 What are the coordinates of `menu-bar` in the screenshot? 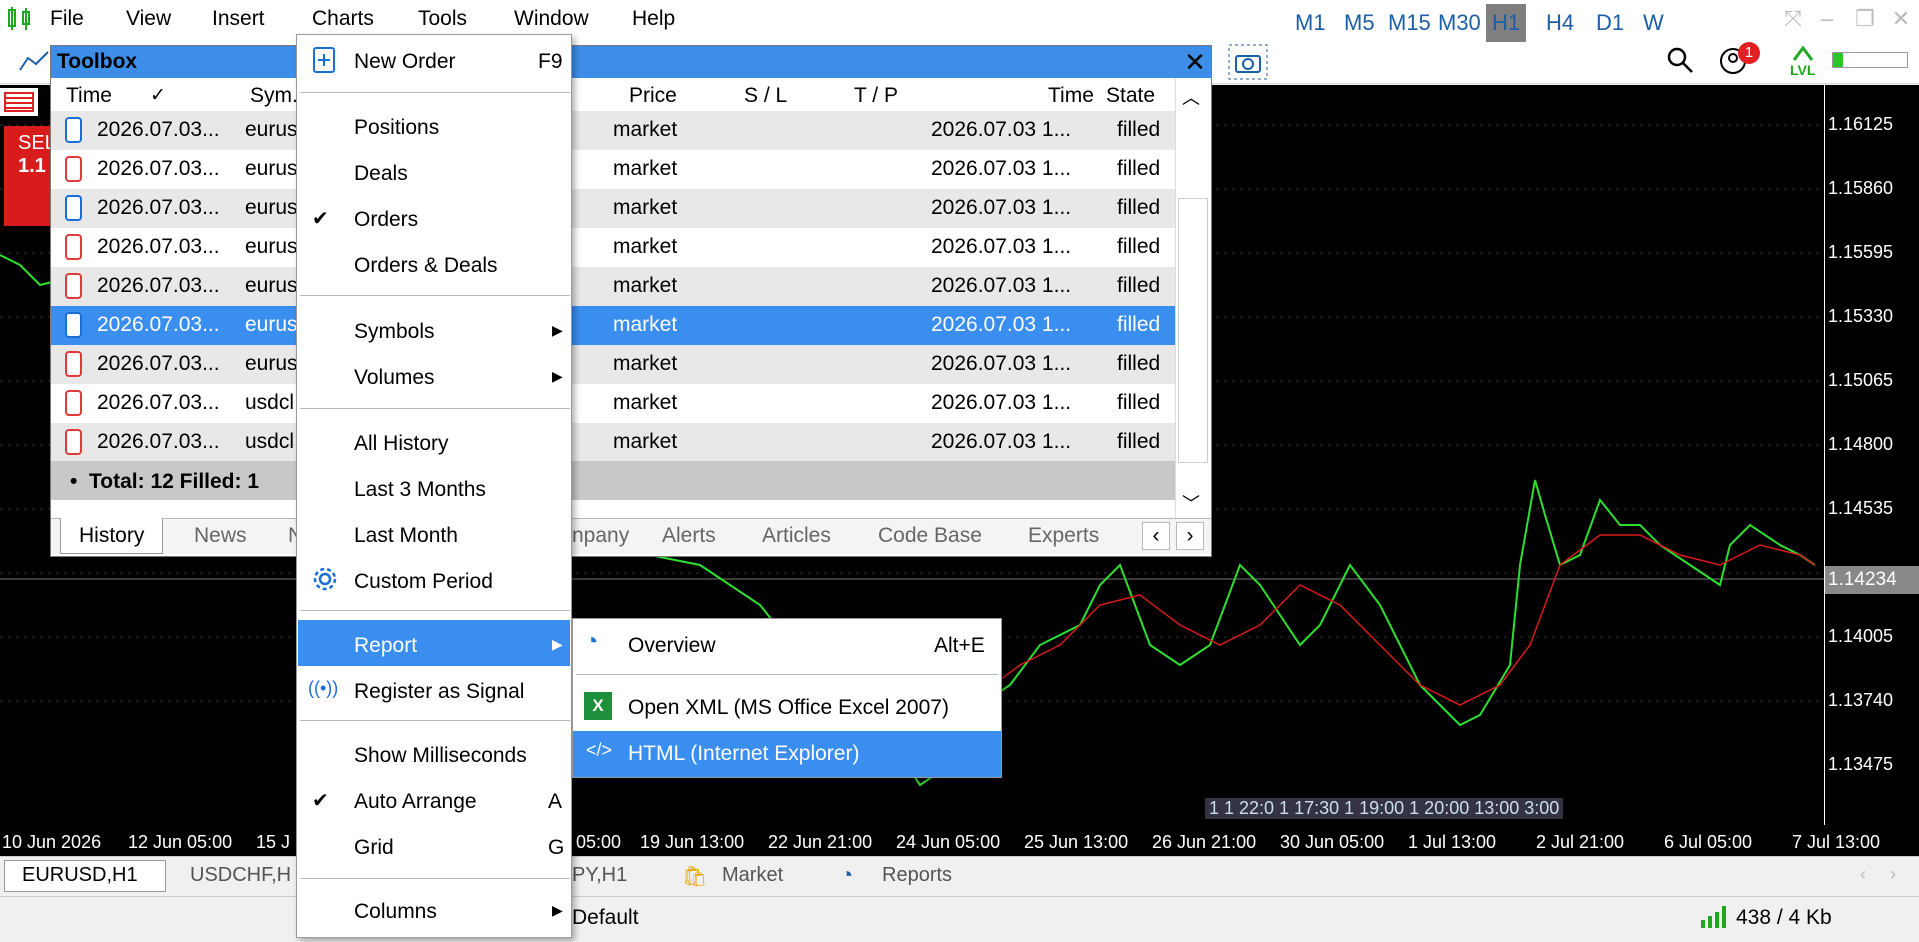 It's located at (959, 19).